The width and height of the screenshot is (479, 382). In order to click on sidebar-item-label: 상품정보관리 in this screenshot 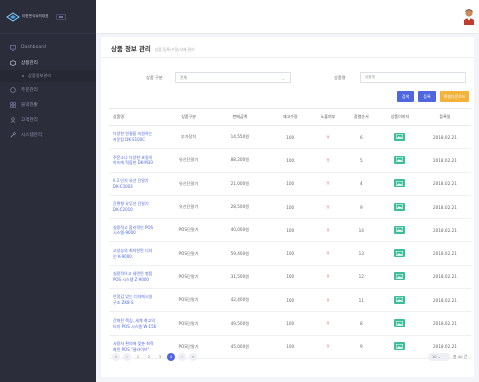, I will do `click(40, 75)`.